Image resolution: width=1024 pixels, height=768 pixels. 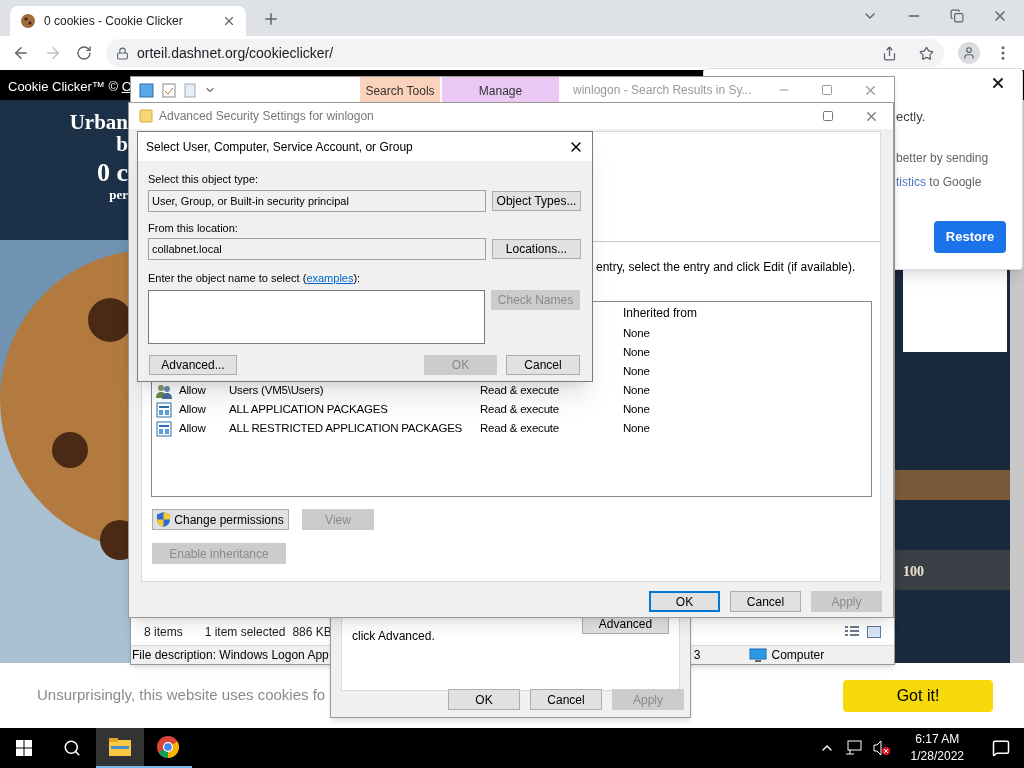 What do you see at coordinates (798, 655) in the screenshot?
I see `location-label: Computer` at bounding box center [798, 655].